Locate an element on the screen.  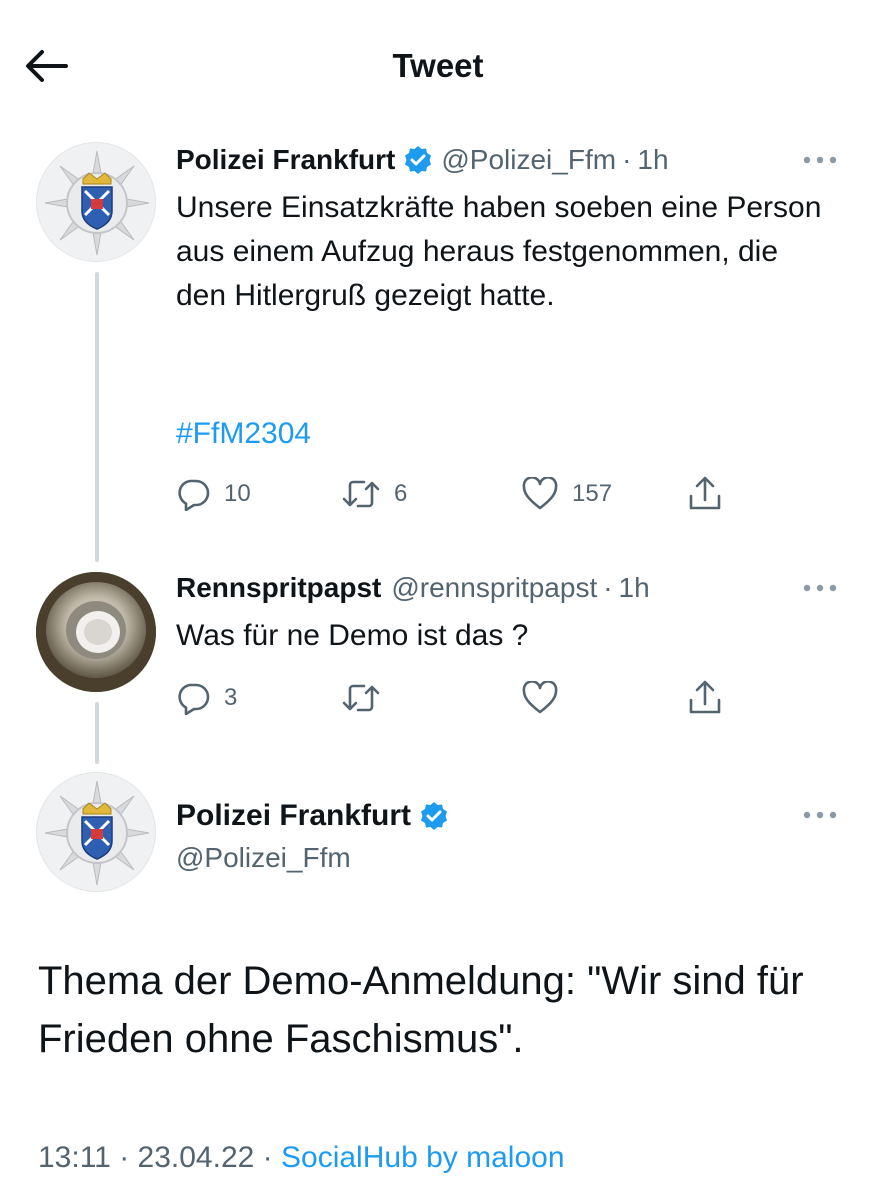
like-button is located at coordinates (540, 698).